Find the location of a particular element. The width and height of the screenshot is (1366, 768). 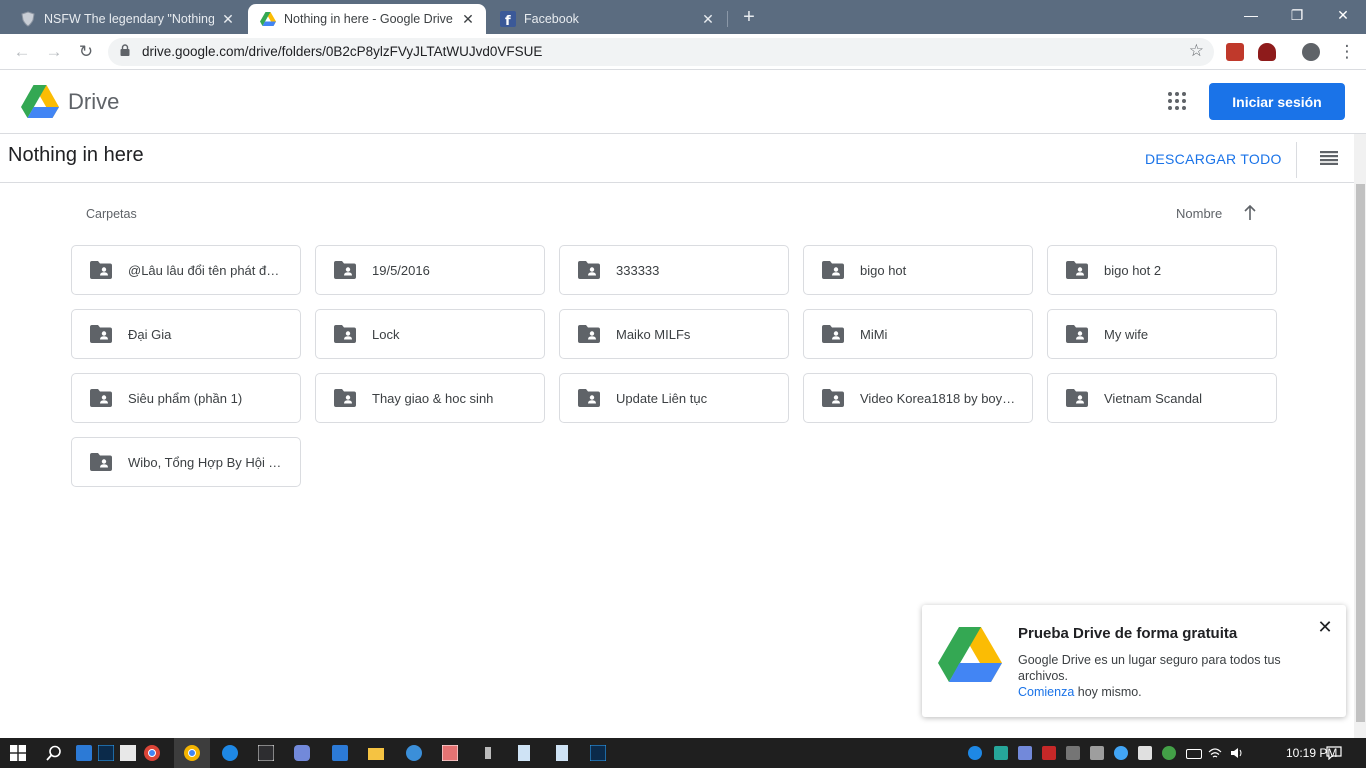

restore-button: ❐ is located at coordinates (1297, 15).